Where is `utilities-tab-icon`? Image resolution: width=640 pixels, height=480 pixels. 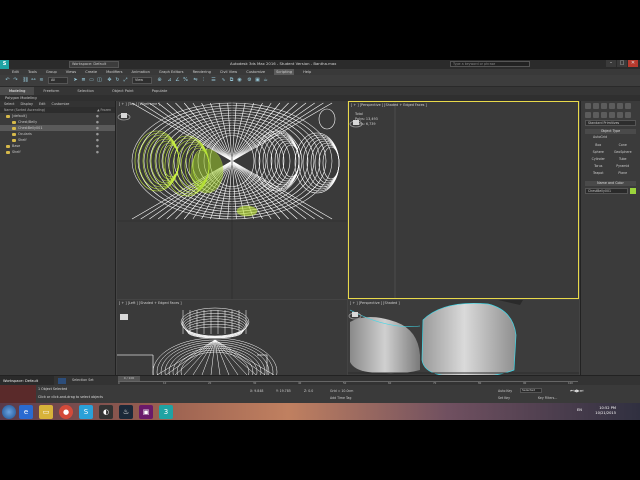
utilities-tab-icon is located at coordinates (628, 106).